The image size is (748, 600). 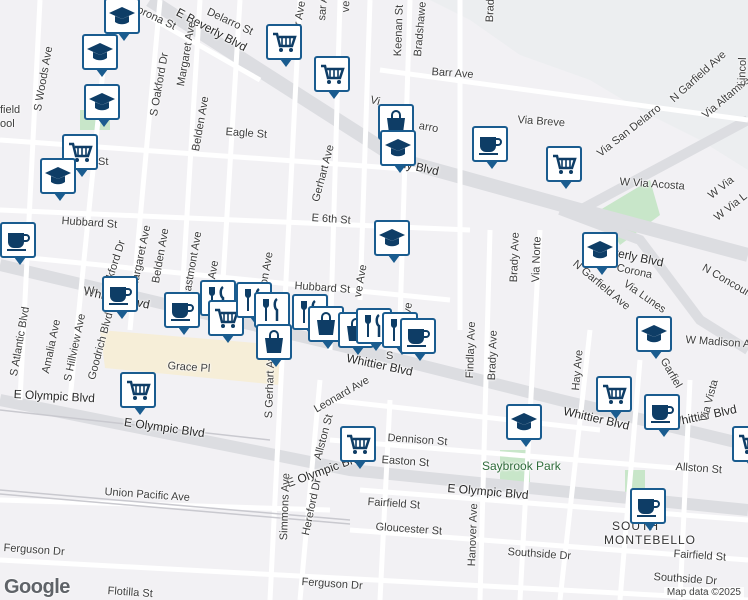 I want to click on label-field-fragment: field, so click(x=10, y=110).